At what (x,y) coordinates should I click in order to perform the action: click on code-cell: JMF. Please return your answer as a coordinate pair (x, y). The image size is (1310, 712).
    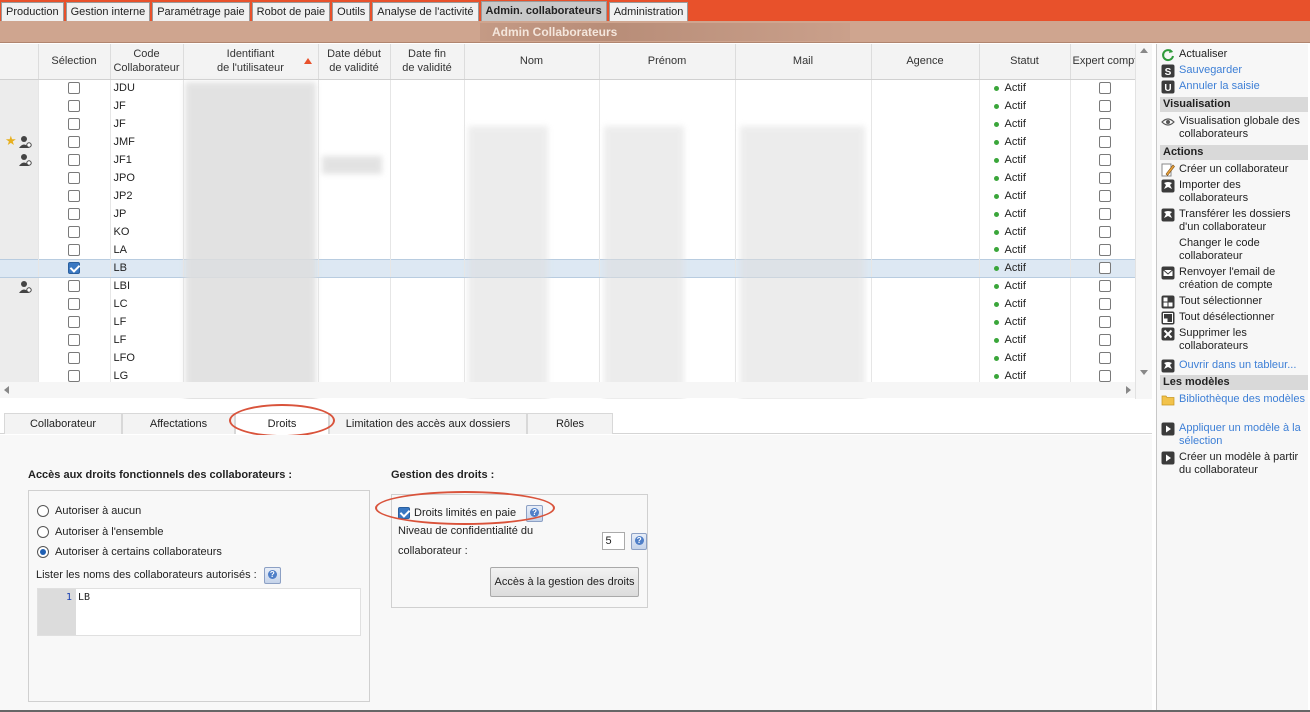
    Looking at the image, I should click on (147, 142).